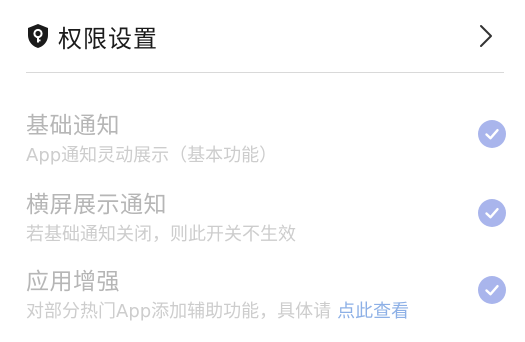 The image size is (525, 342). I want to click on chevron-right-icon, so click(486, 36).